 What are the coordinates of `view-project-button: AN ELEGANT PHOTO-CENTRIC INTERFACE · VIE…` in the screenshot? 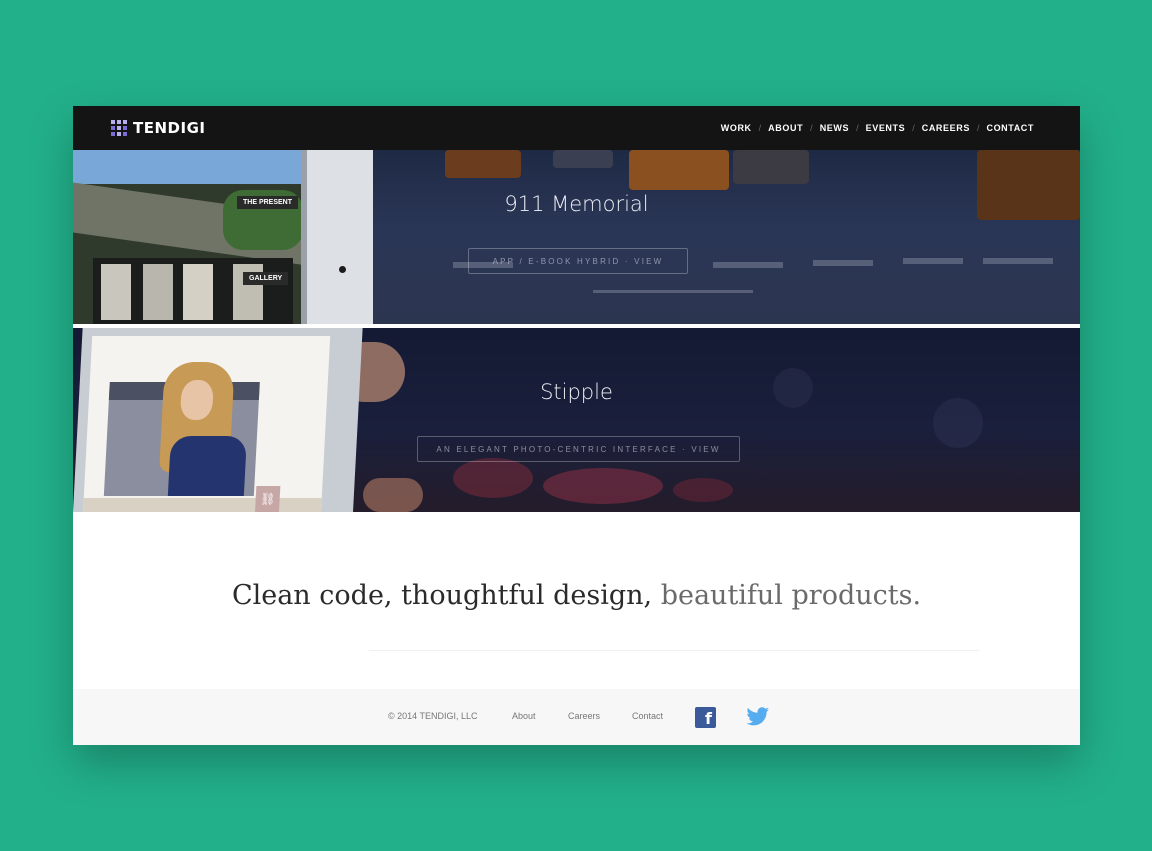 It's located at (578, 449).